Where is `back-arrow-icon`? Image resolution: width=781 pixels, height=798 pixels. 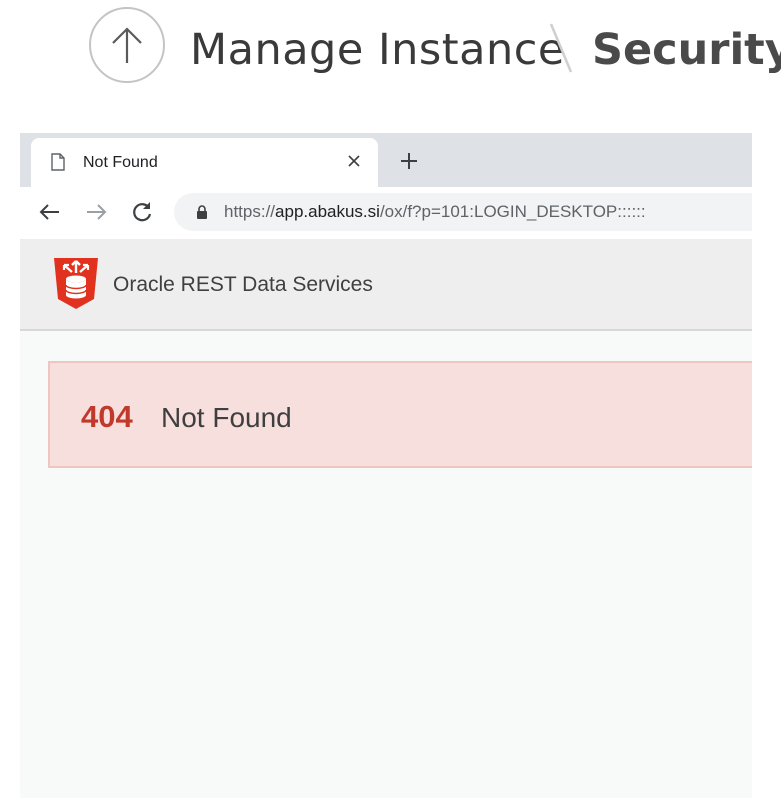
back-arrow-icon is located at coordinates (50, 212).